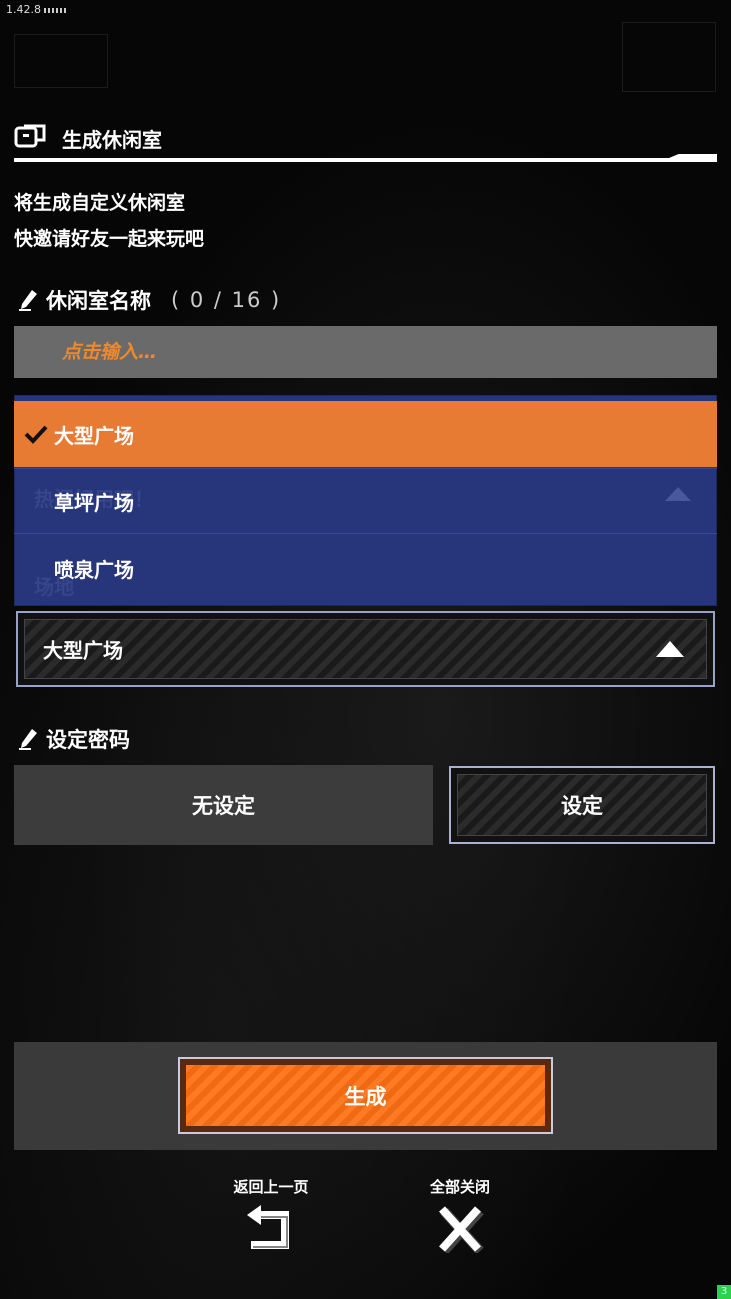  I want to click on dropdown-option-lawn-plaza: 草坪广场, so click(365, 501).